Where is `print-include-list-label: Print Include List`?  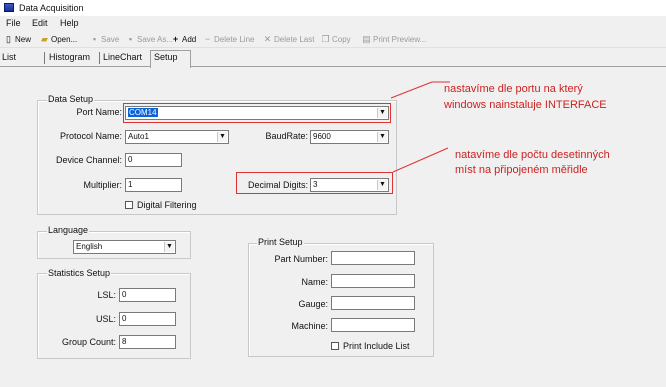
print-include-list-label: Print Include List is located at coordinates (376, 346).